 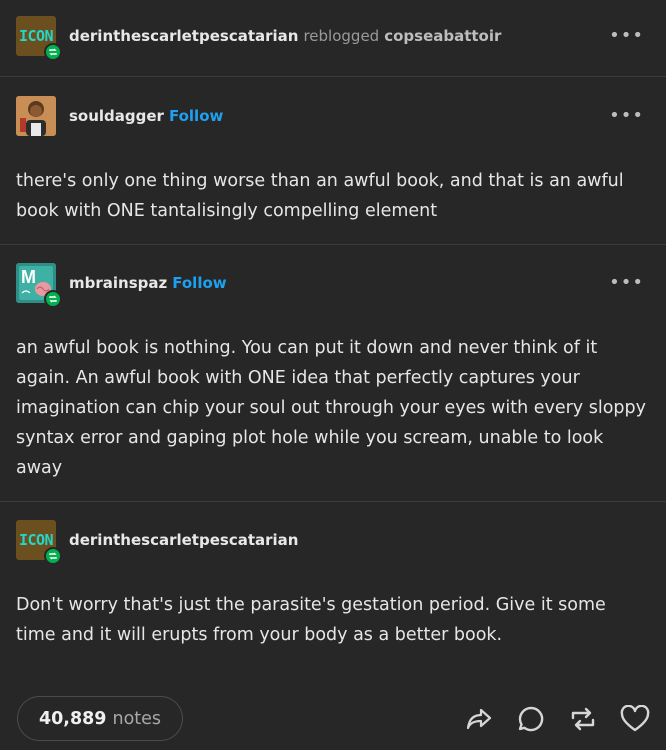 I want to click on post-header: souldagger Follow •••, so click(x=334, y=116).